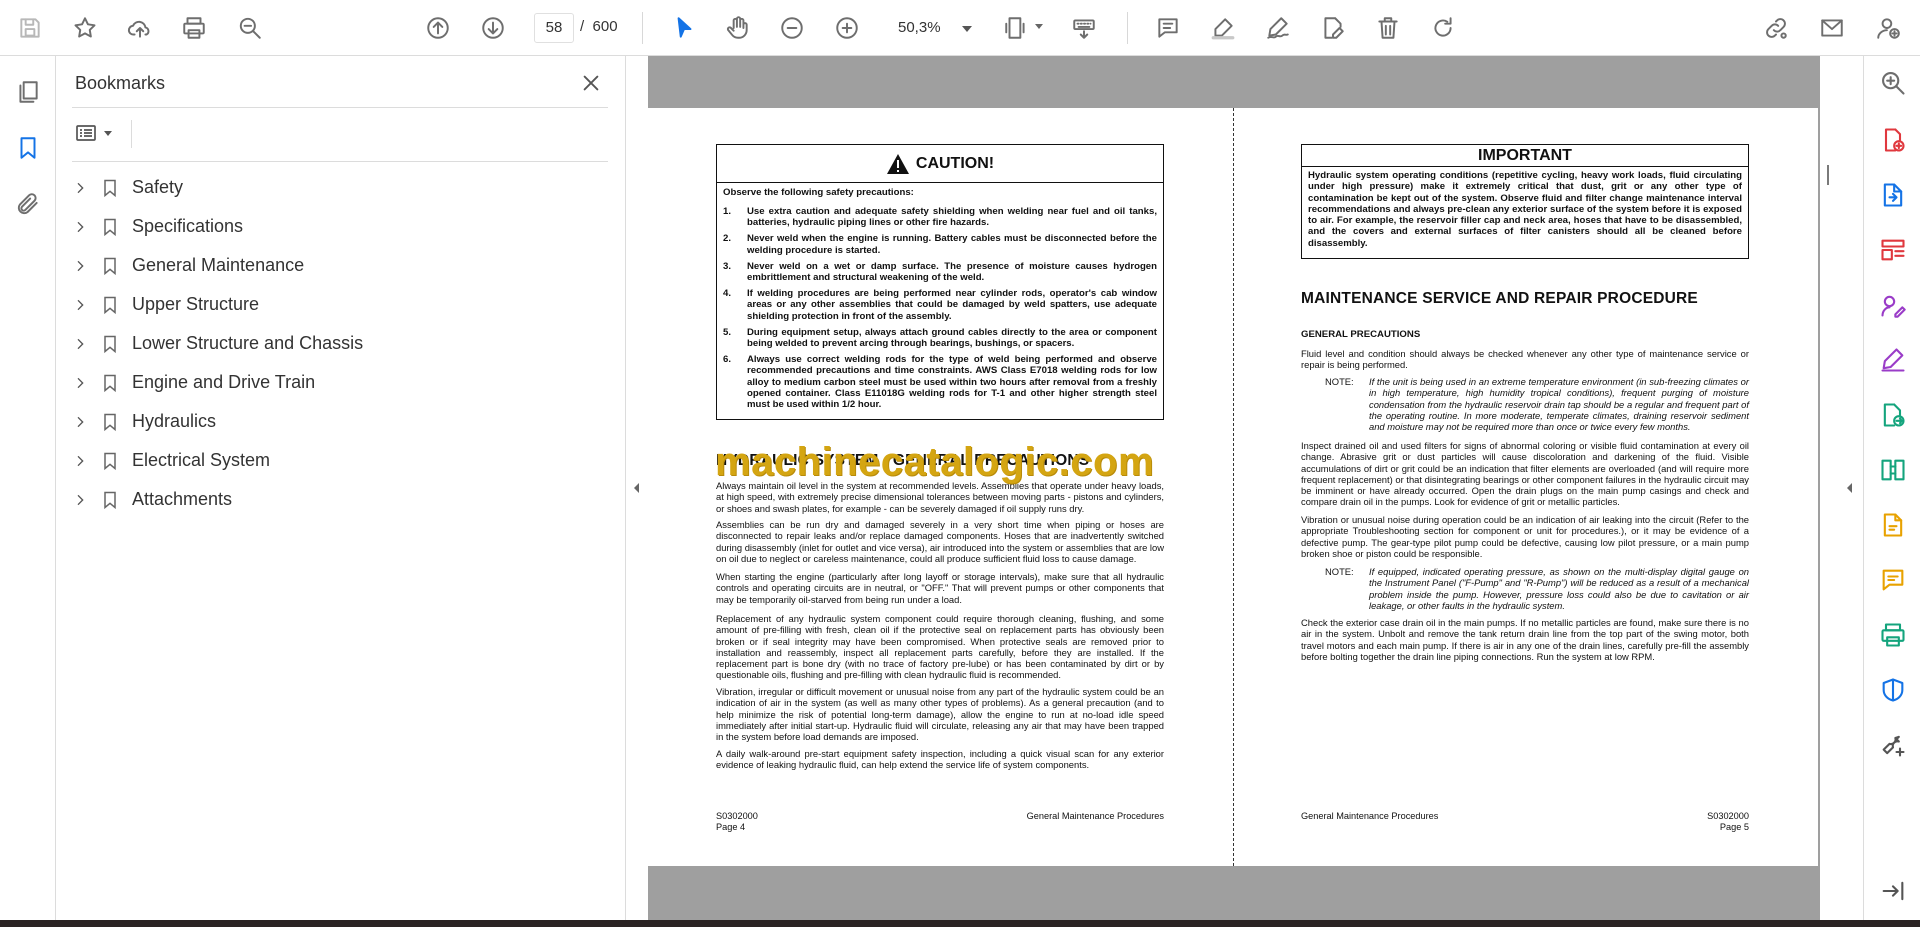 This screenshot has height=927, width=1920. Describe the element at coordinates (248, 343) in the screenshot. I see `bookmark-label: Lower Structure and Chassis` at that location.